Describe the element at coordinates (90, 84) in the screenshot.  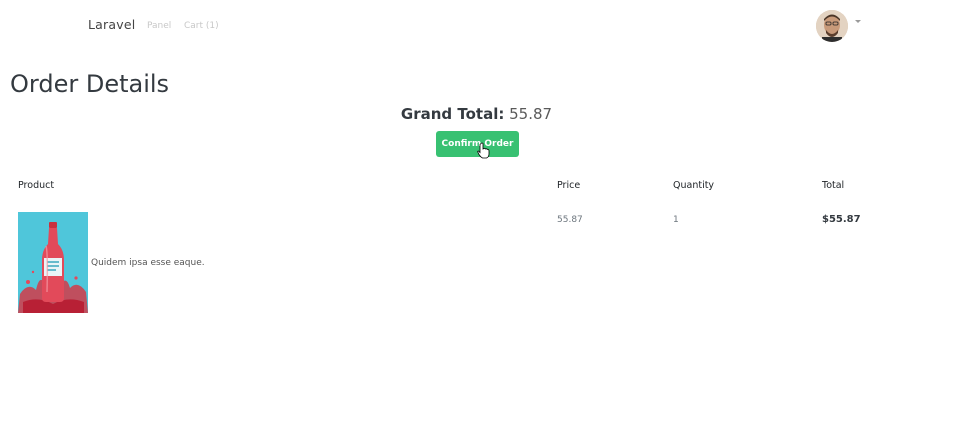
I see `page-title: Order Details` at that location.